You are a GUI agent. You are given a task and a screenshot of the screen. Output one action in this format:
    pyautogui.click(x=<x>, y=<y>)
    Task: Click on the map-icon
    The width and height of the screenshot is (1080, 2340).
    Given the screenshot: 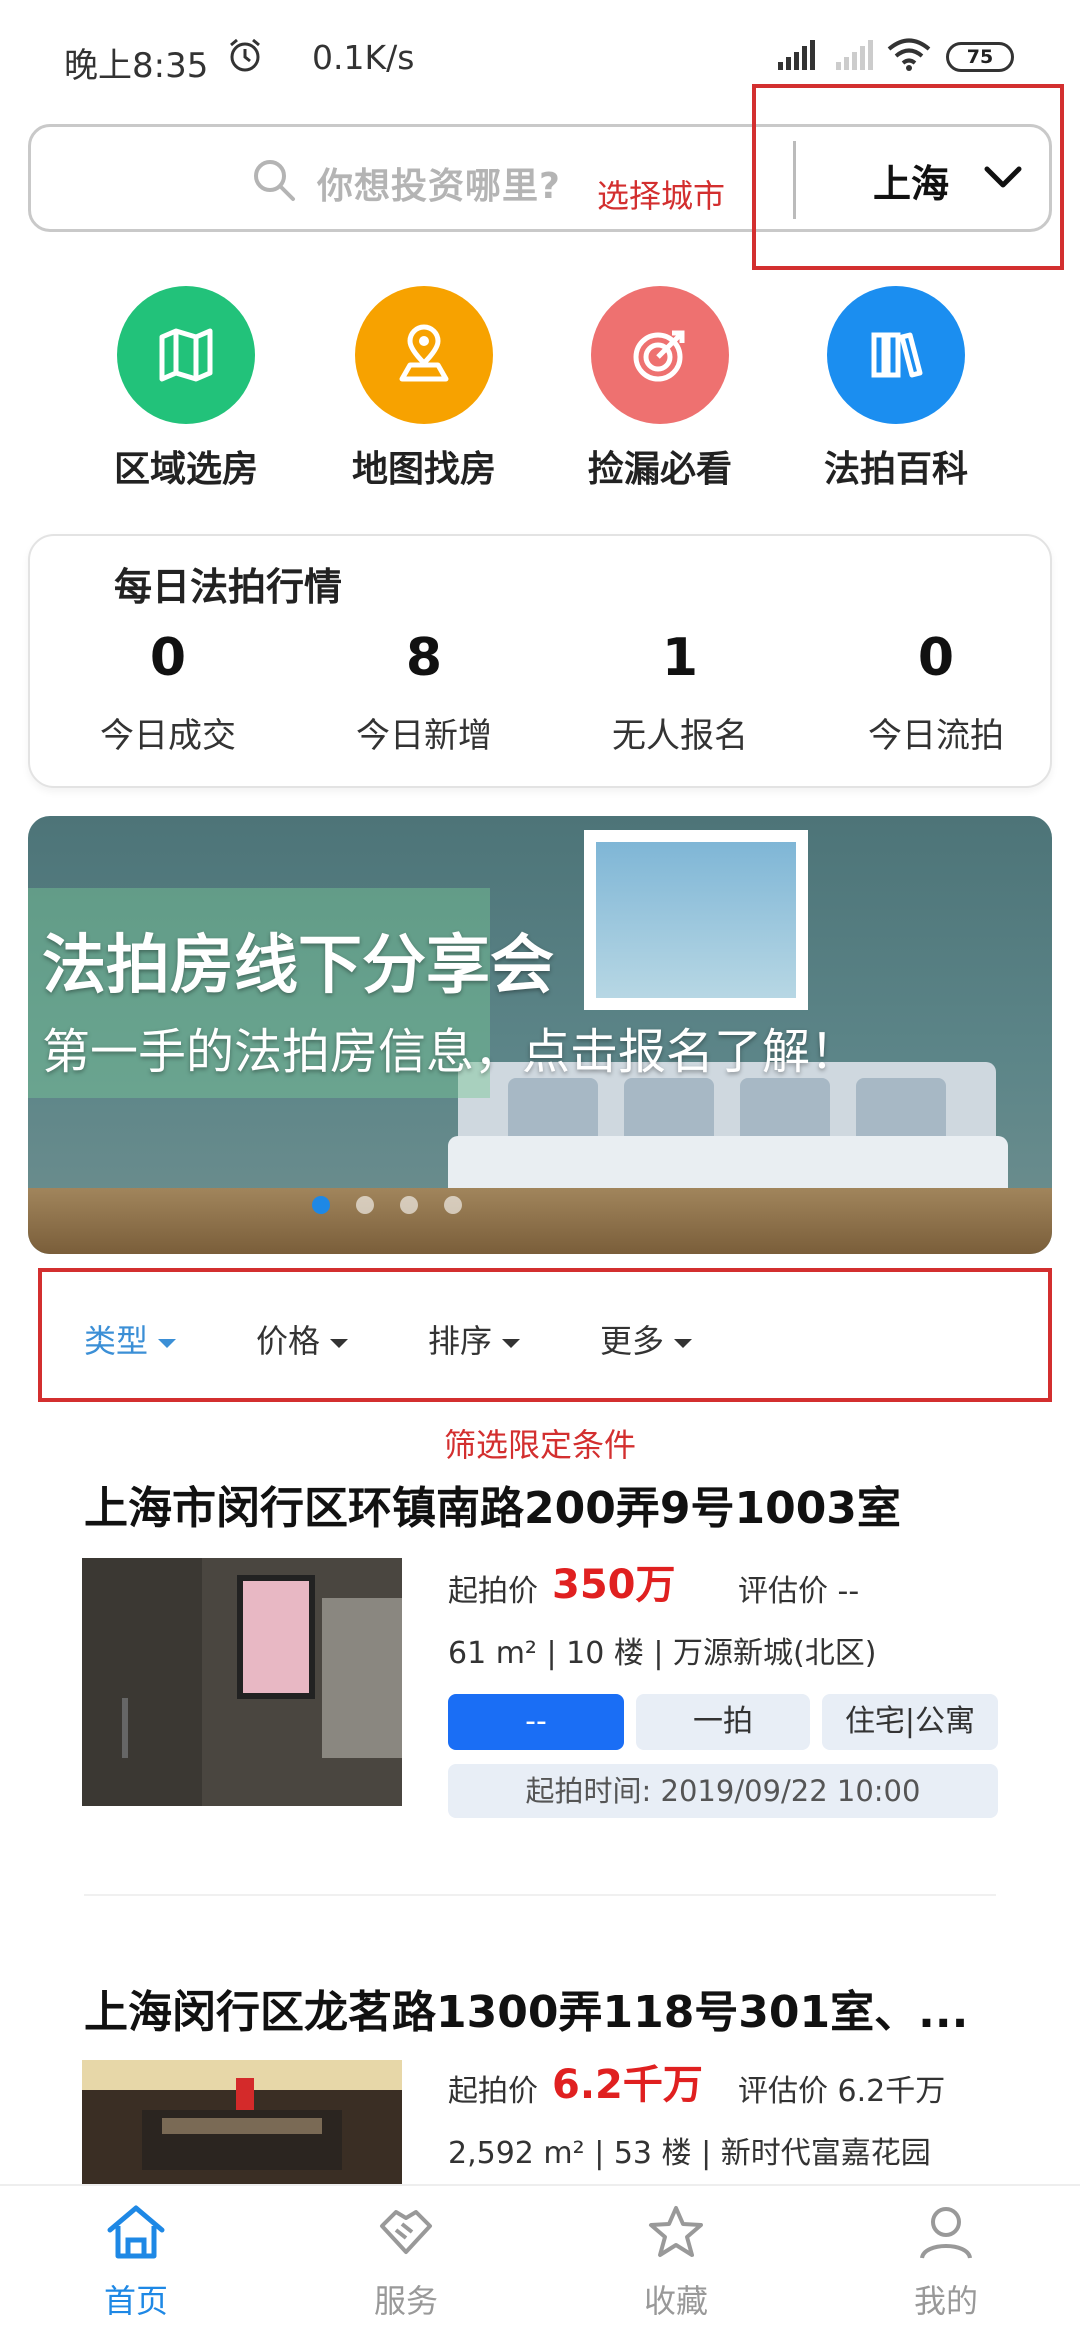 What is the action you would take?
    pyautogui.click(x=186, y=355)
    